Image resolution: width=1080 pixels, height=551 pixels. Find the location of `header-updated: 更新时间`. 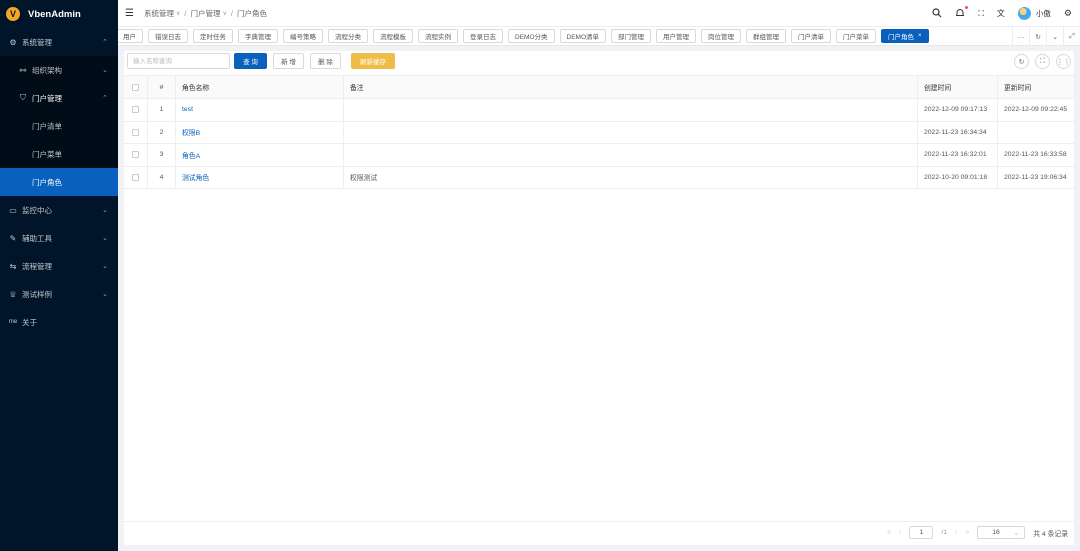

header-updated: 更新时间 is located at coordinates (1036, 87).